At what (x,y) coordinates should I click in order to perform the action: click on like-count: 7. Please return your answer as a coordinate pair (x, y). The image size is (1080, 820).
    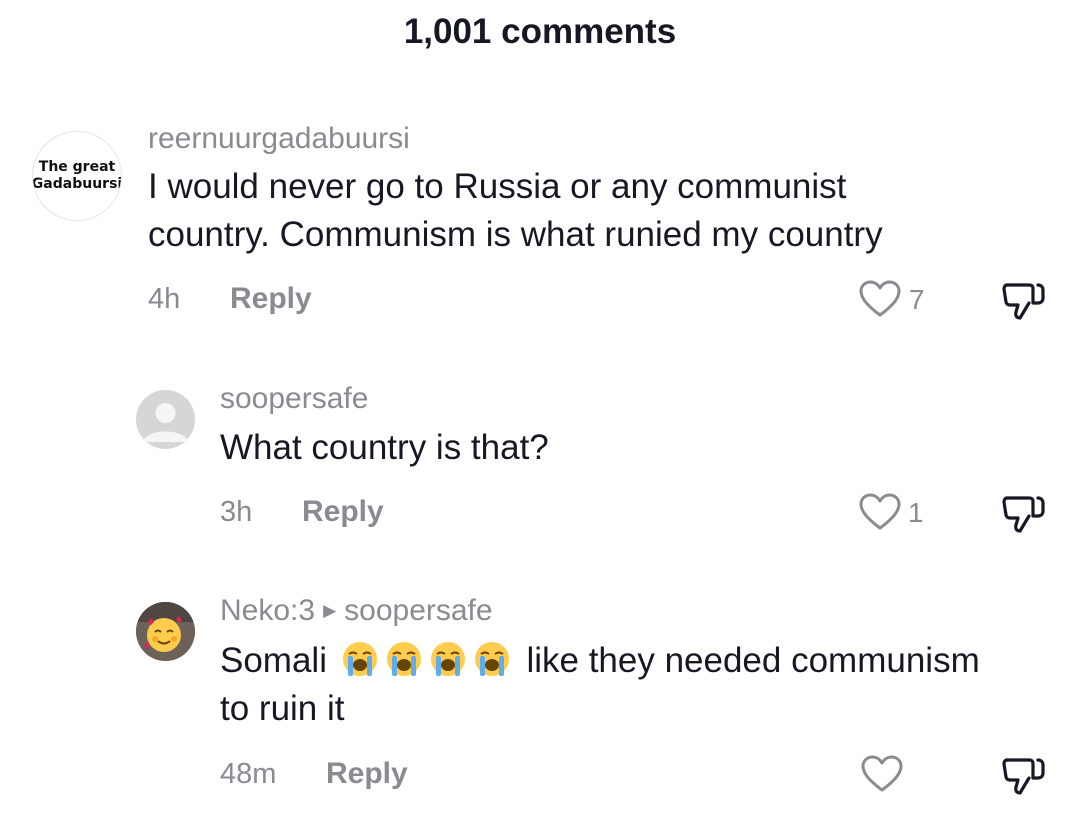
    Looking at the image, I should click on (917, 299).